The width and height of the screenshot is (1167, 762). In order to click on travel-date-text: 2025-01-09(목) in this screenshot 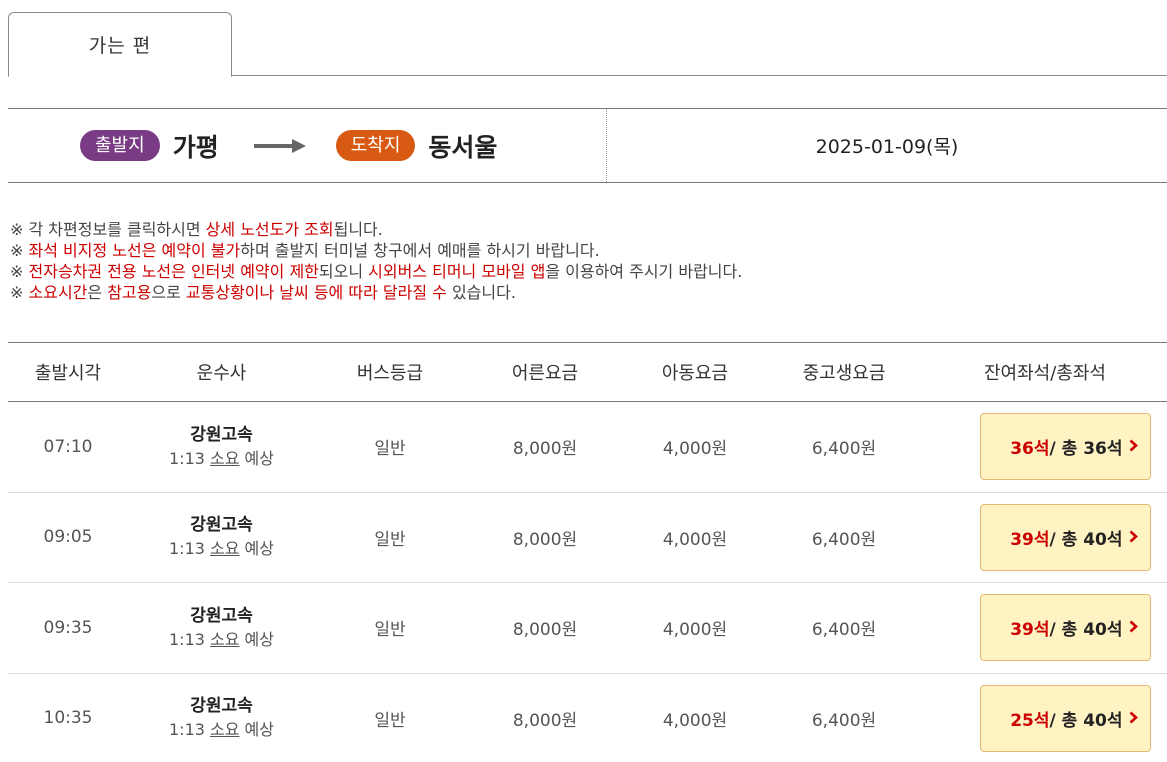, I will do `click(887, 147)`.